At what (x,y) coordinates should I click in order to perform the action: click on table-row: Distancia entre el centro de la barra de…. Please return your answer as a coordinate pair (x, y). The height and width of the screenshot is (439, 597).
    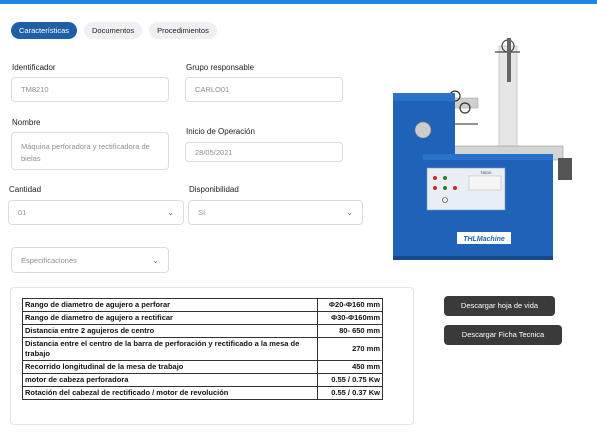
    Looking at the image, I should click on (202, 349).